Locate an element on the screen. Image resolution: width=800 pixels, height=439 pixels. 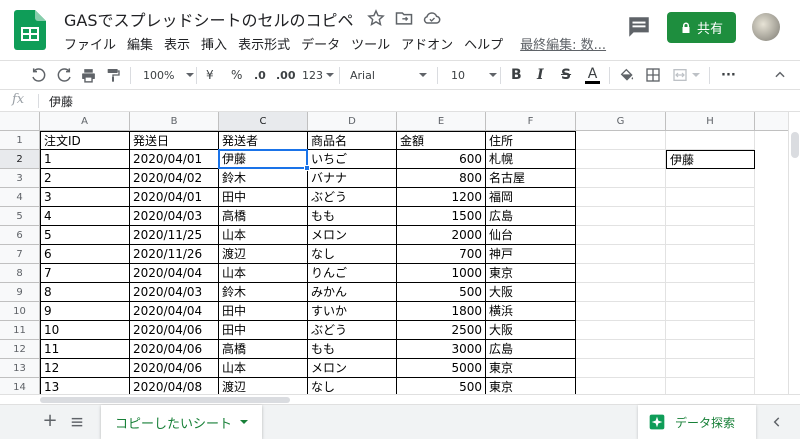
cell-a8: 7 is located at coordinates (85, 273).